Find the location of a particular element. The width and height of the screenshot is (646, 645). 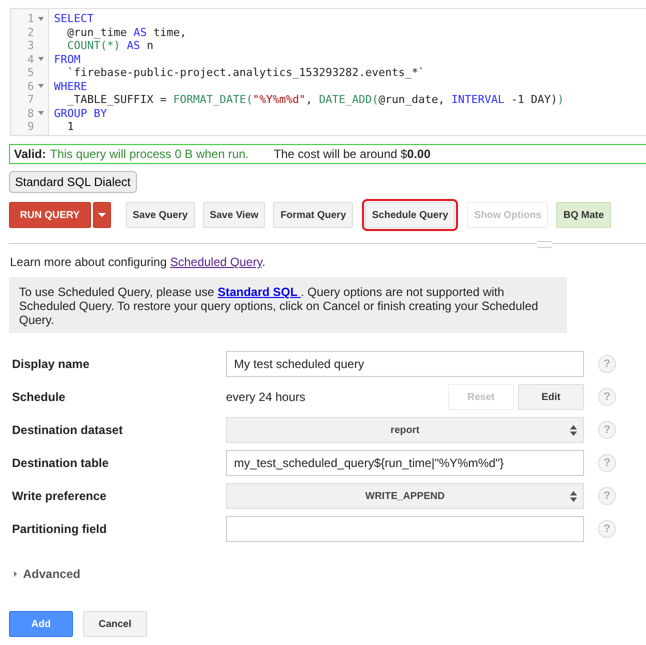

code-line: SELECT is located at coordinates (74, 19).